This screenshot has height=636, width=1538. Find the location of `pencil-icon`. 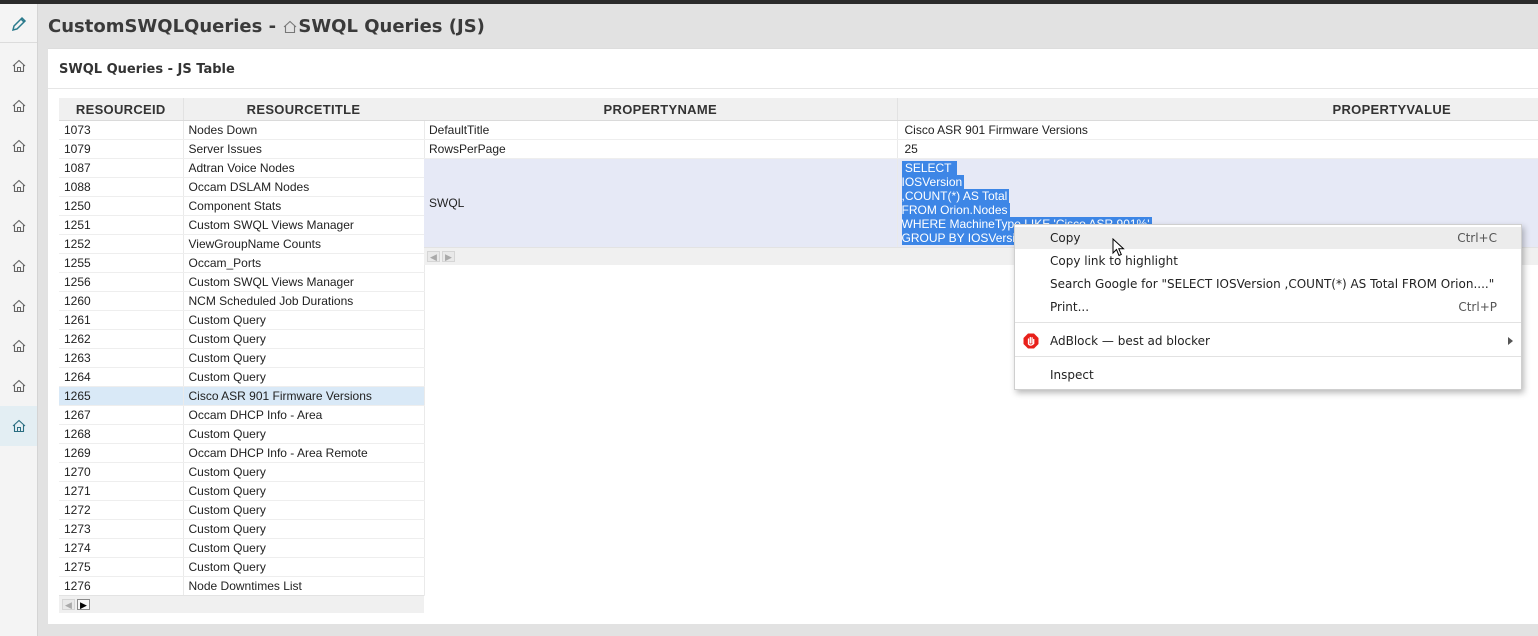

pencil-icon is located at coordinates (18, 24).